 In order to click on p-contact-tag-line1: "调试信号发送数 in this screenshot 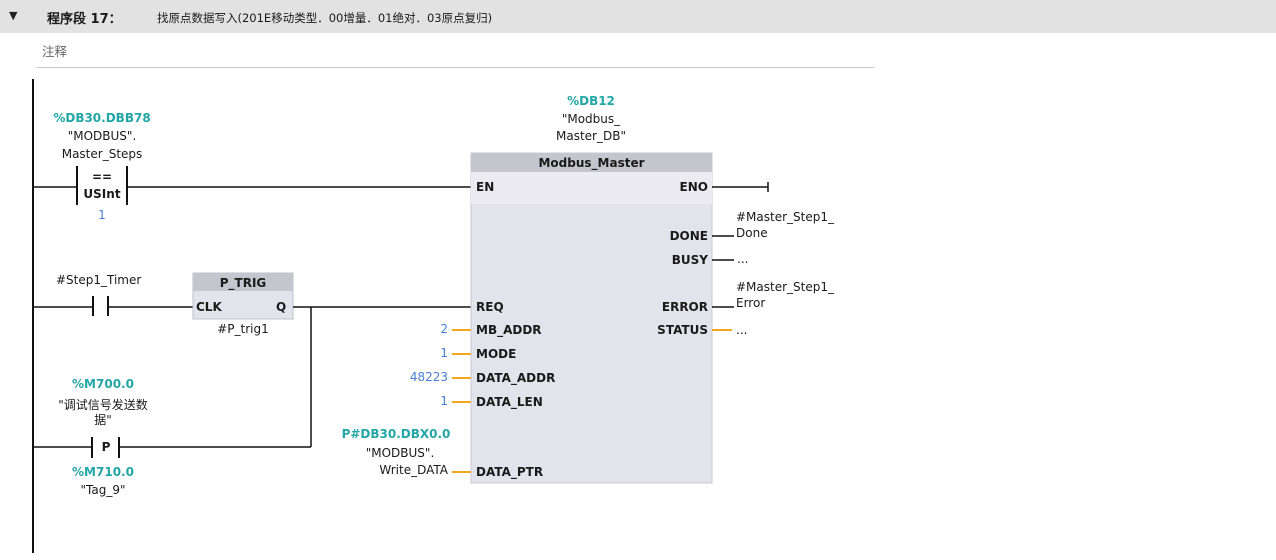, I will do `click(103, 405)`.